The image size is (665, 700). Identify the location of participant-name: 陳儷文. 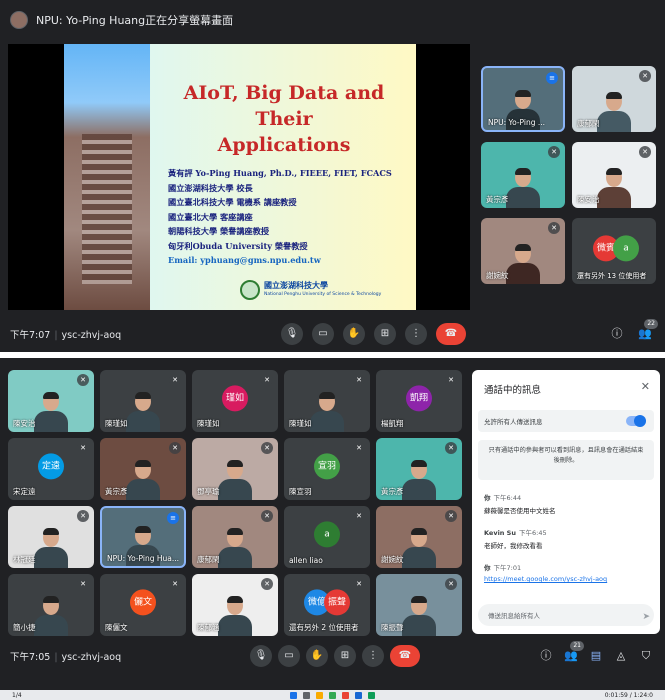
(116, 627).